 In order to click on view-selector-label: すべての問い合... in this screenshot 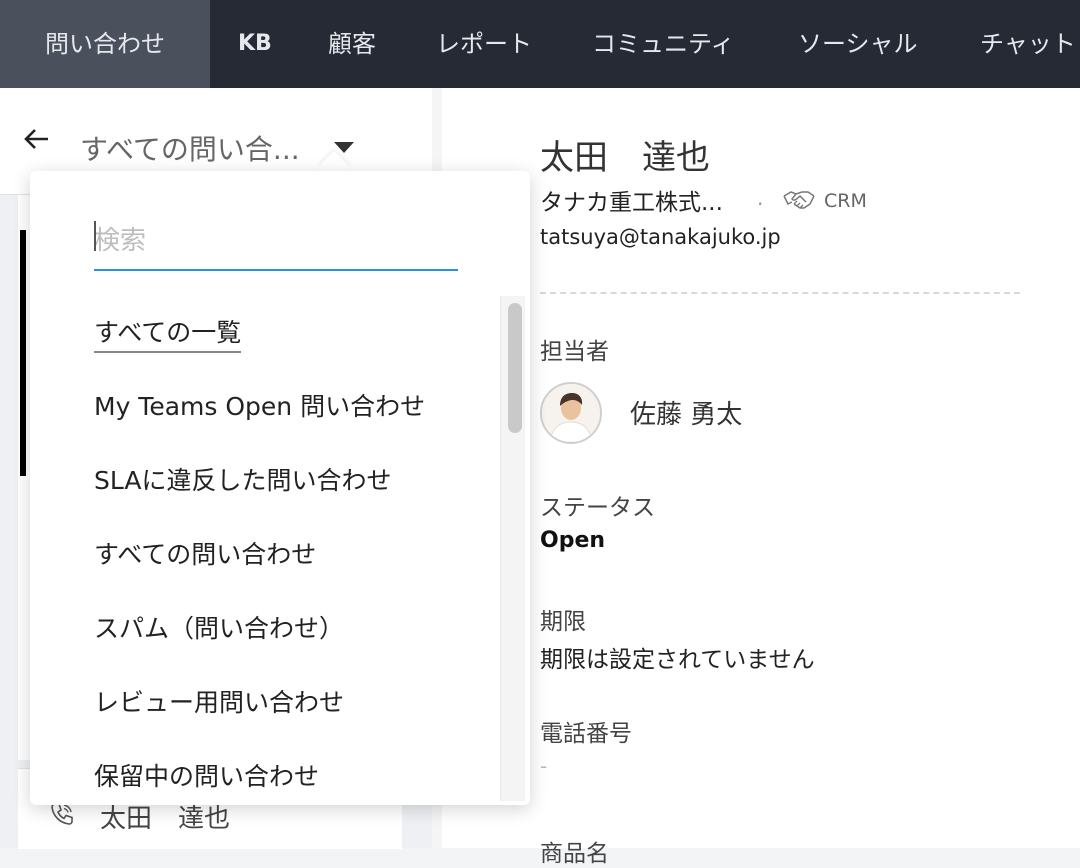, I will do `click(190, 148)`.